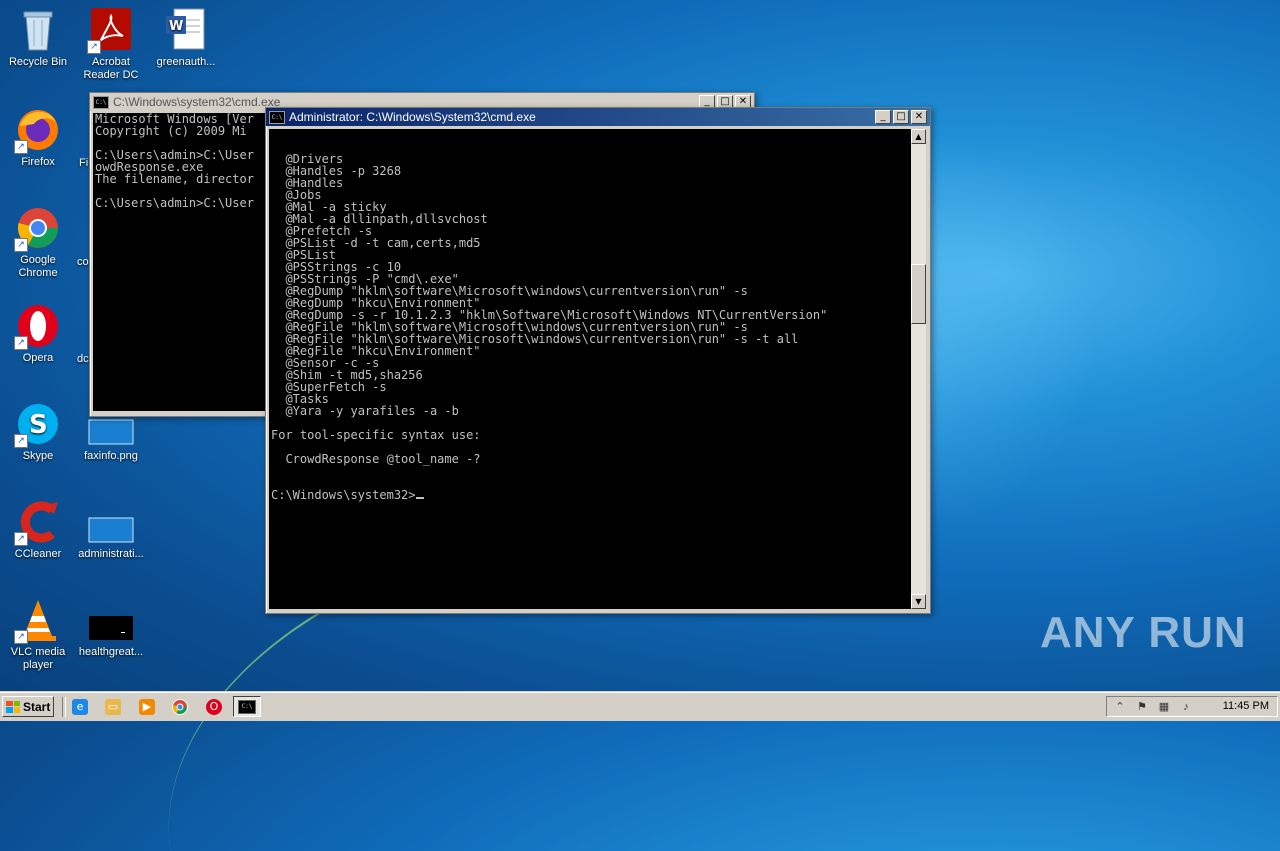 The width and height of the screenshot is (1280, 851). What do you see at coordinates (376, 243) in the screenshot?
I see `console-line: @PSList -d -t cam,certs,md5` at bounding box center [376, 243].